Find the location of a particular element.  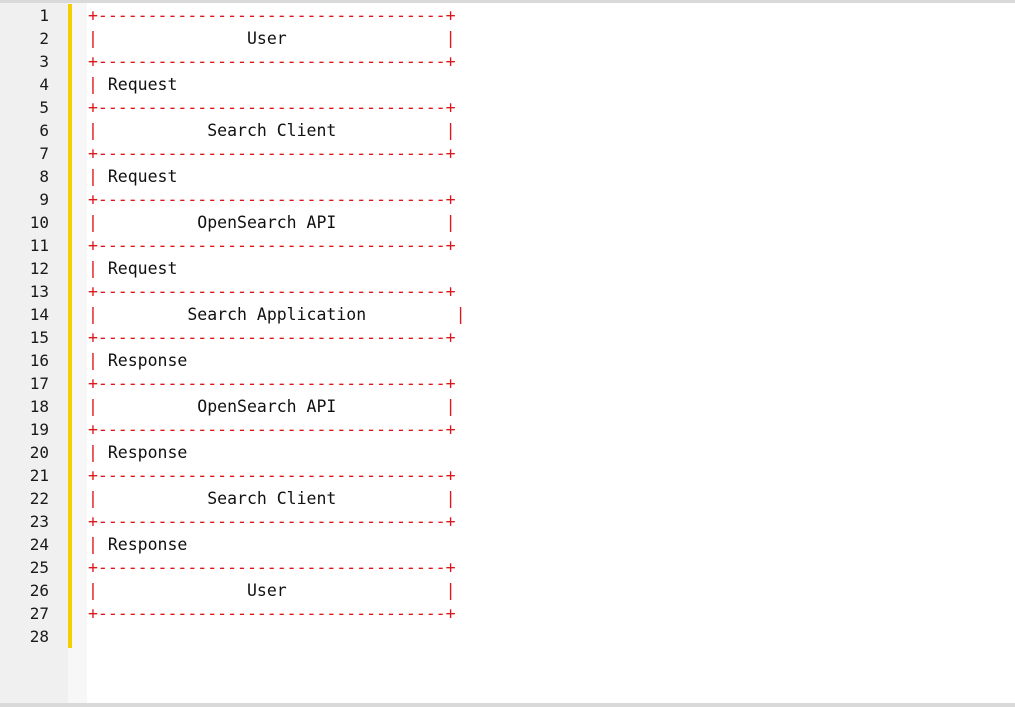

line-number: 12 is located at coordinates (39, 268).